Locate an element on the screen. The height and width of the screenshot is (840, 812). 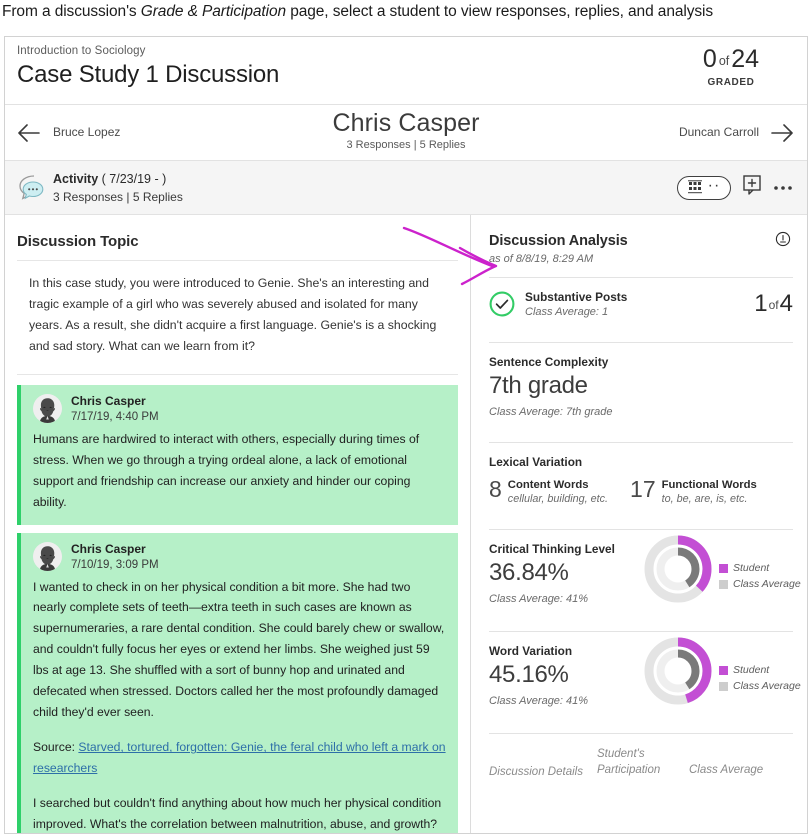
post-meta: Chris Casper 7/17/19, 4:40 PM is located at coordinates (115, 408).